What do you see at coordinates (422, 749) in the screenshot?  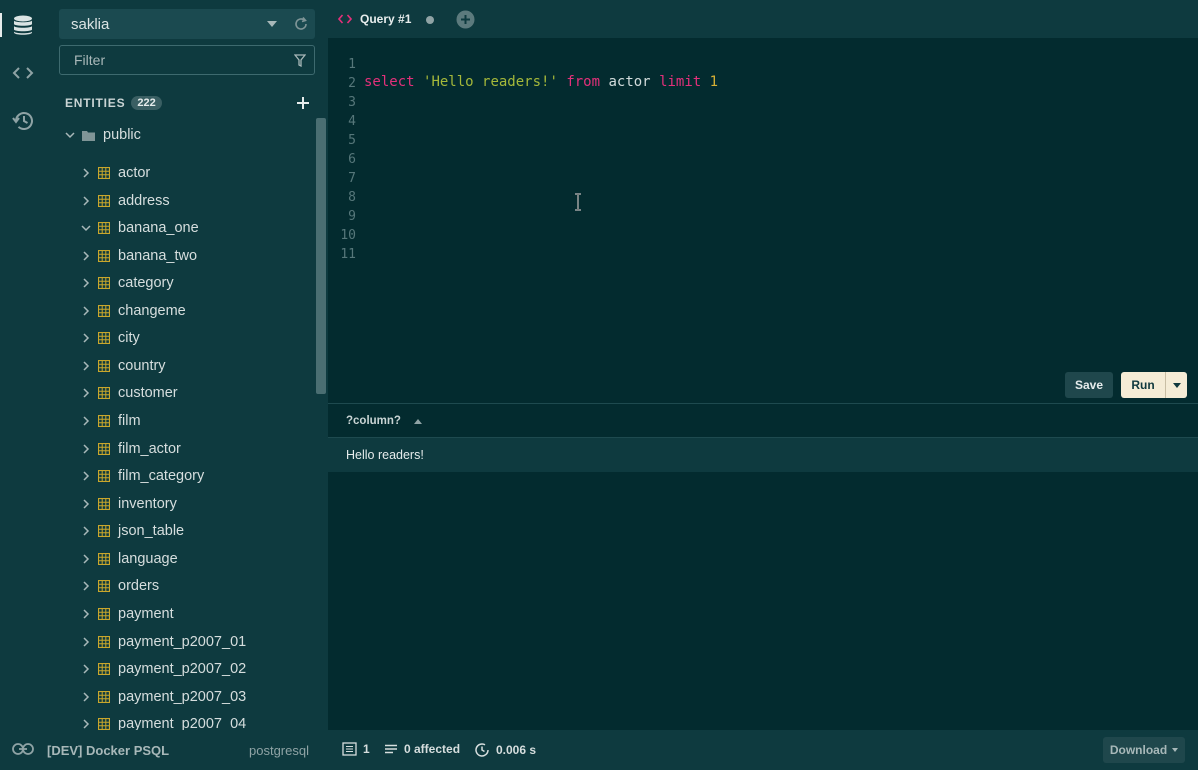 I see `affected-count: 0 affected` at bounding box center [422, 749].